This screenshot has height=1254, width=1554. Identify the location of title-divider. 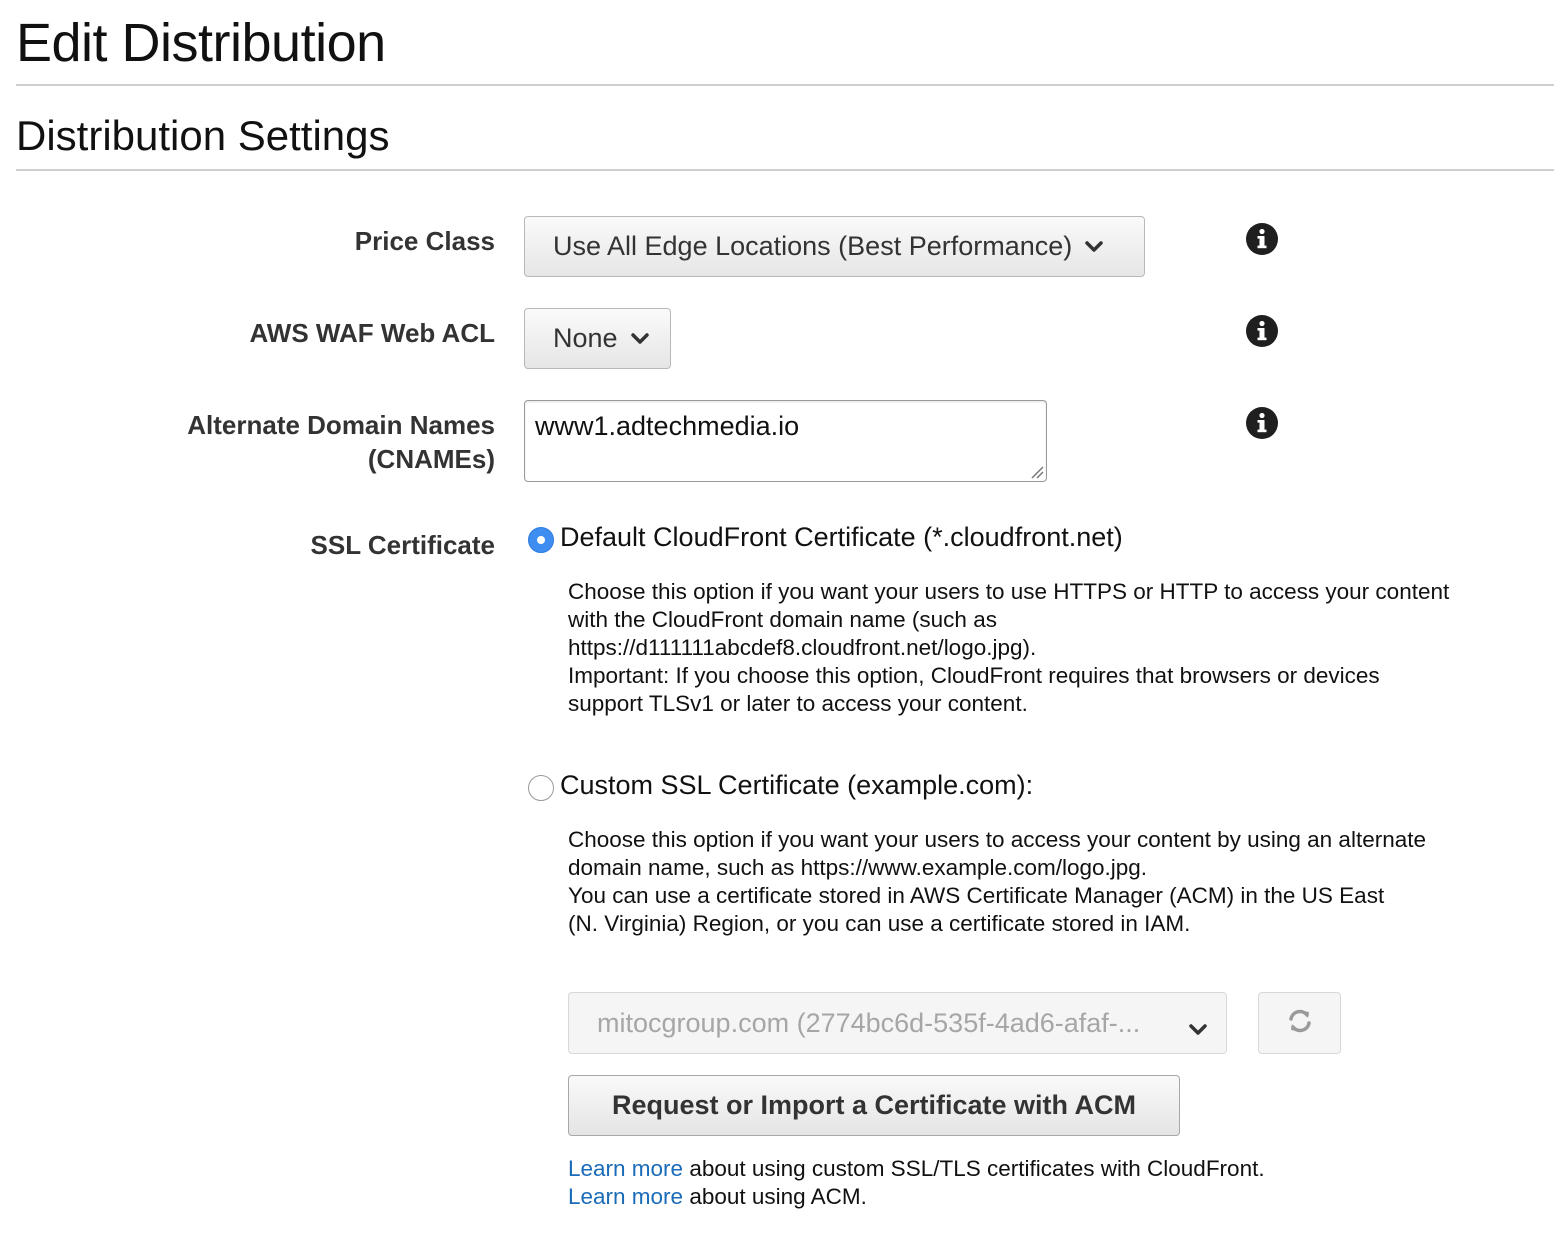
(785, 85).